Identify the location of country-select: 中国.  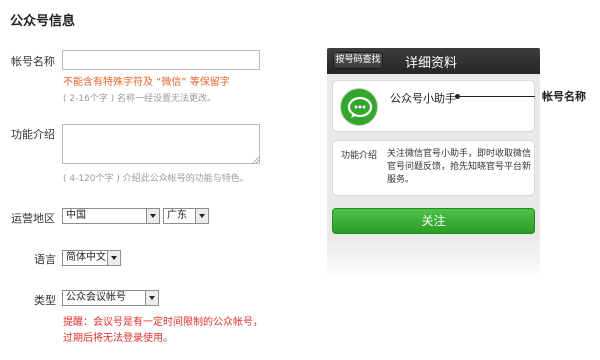
(111, 216).